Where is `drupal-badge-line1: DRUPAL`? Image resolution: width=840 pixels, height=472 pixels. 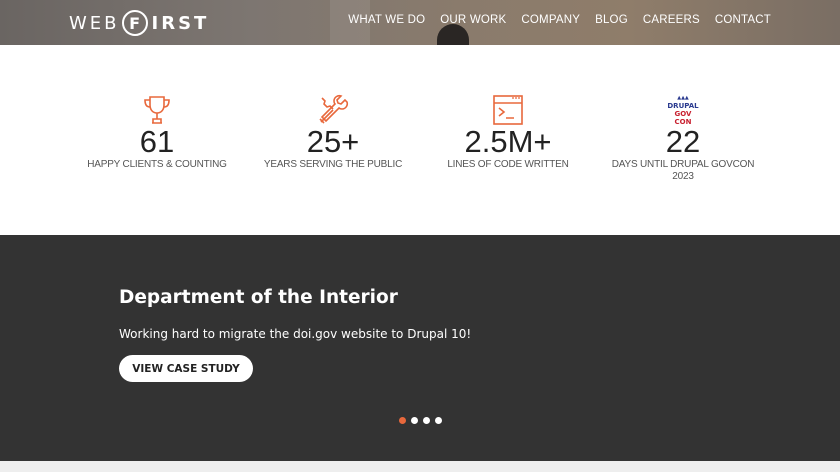 drupal-badge-line1: DRUPAL is located at coordinates (683, 106).